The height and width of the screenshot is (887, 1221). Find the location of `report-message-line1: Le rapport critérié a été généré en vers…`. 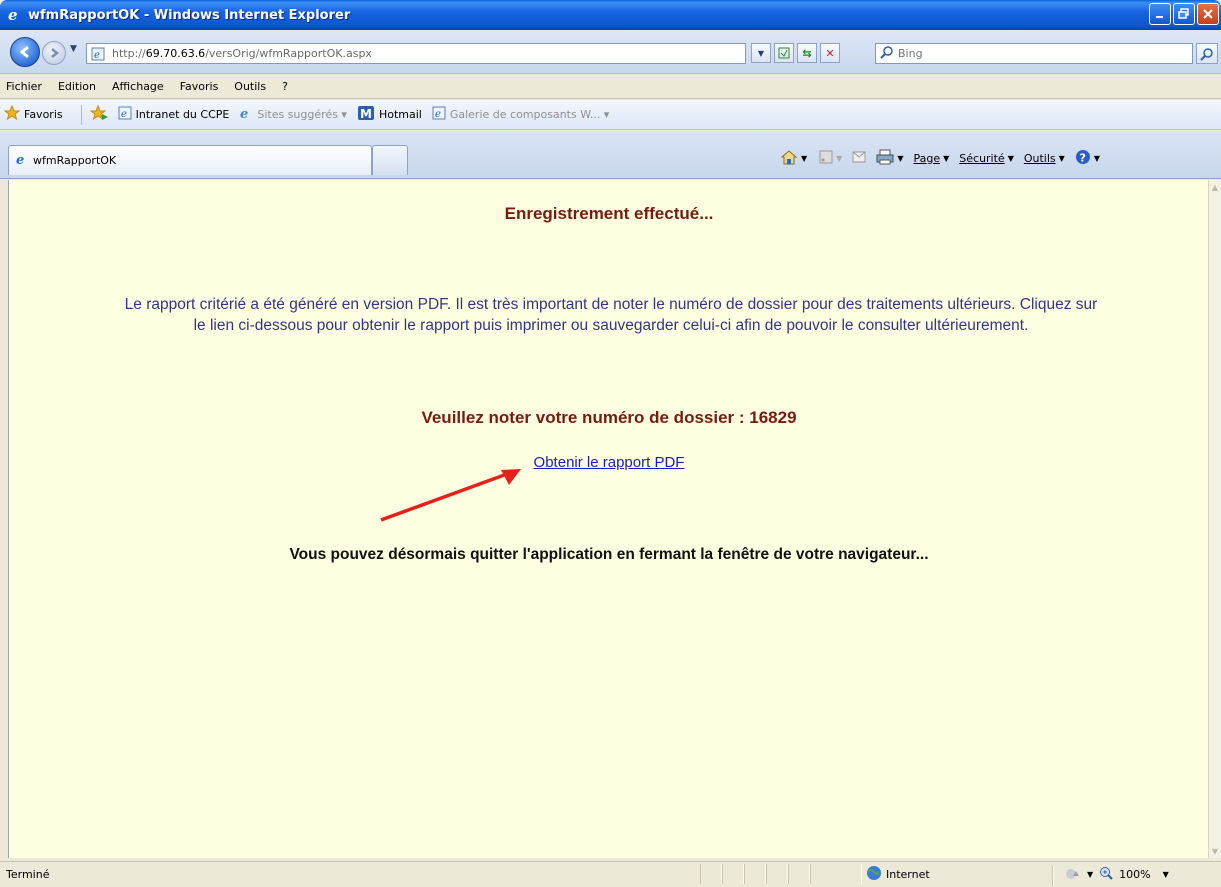

report-message-line1: Le rapport critérié a été généré en vers… is located at coordinates (611, 304).